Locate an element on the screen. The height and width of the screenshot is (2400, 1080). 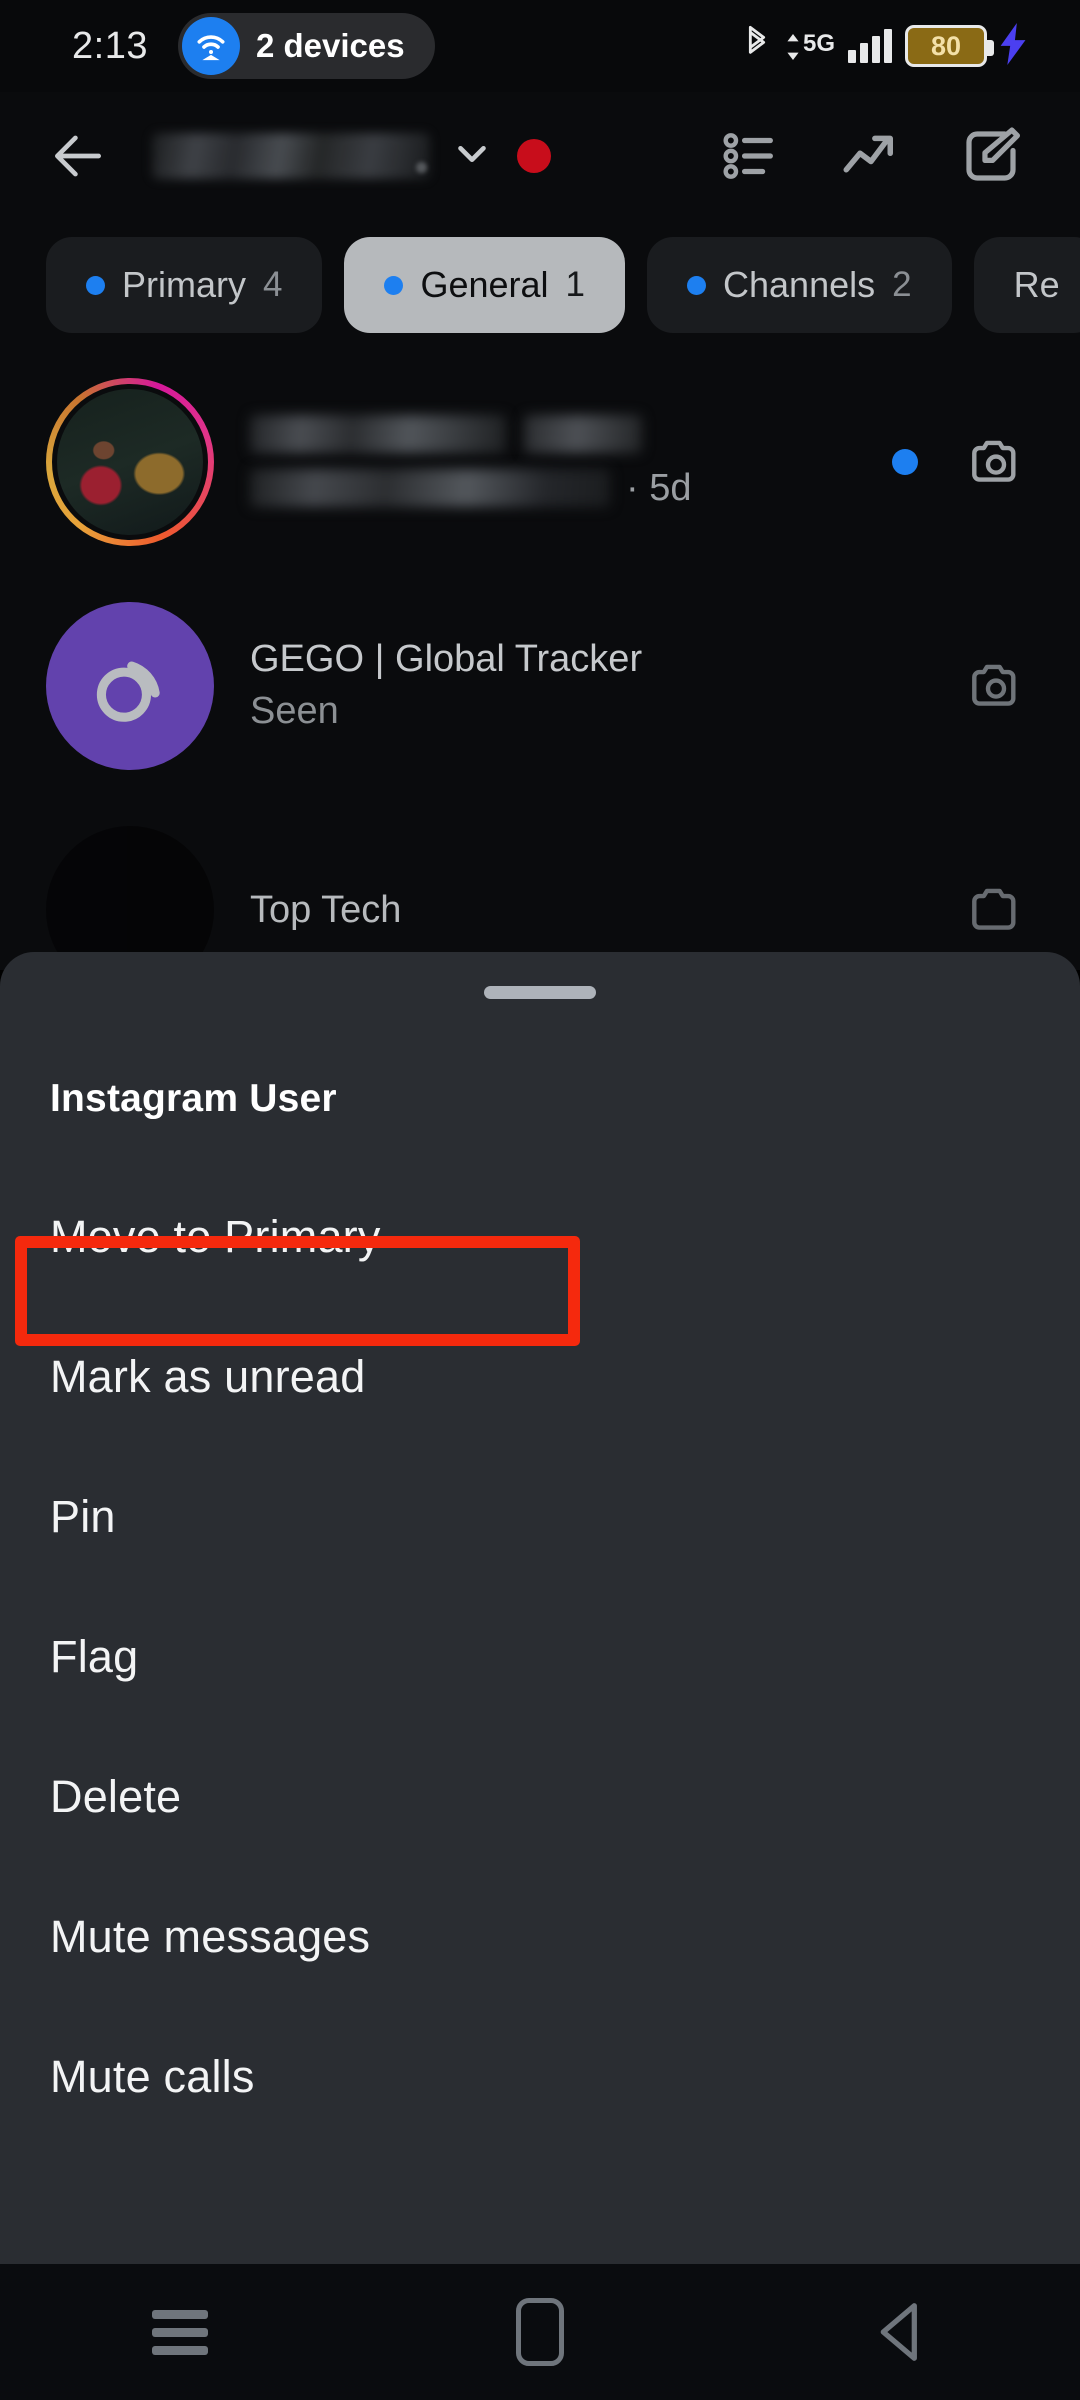
status-clock: 2:13 is located at coordinates (110, 45).